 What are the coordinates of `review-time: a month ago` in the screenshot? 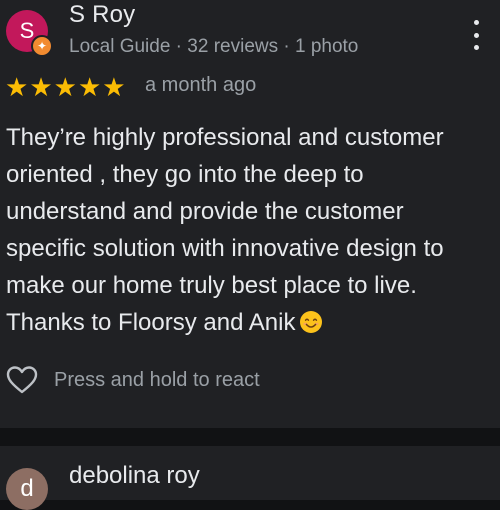 It's located at (201, 85).